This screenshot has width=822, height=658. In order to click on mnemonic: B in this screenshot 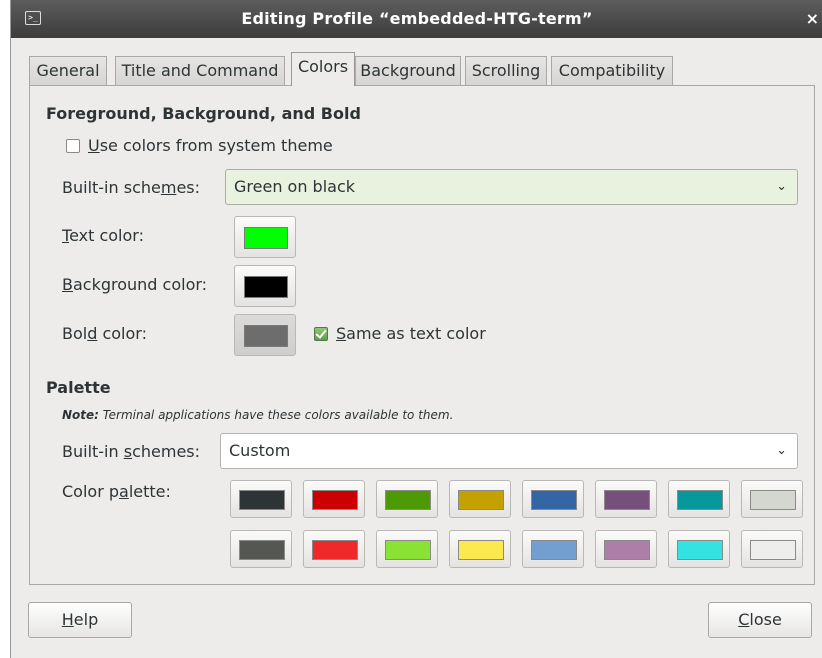, I will do `click(67, 284)`.